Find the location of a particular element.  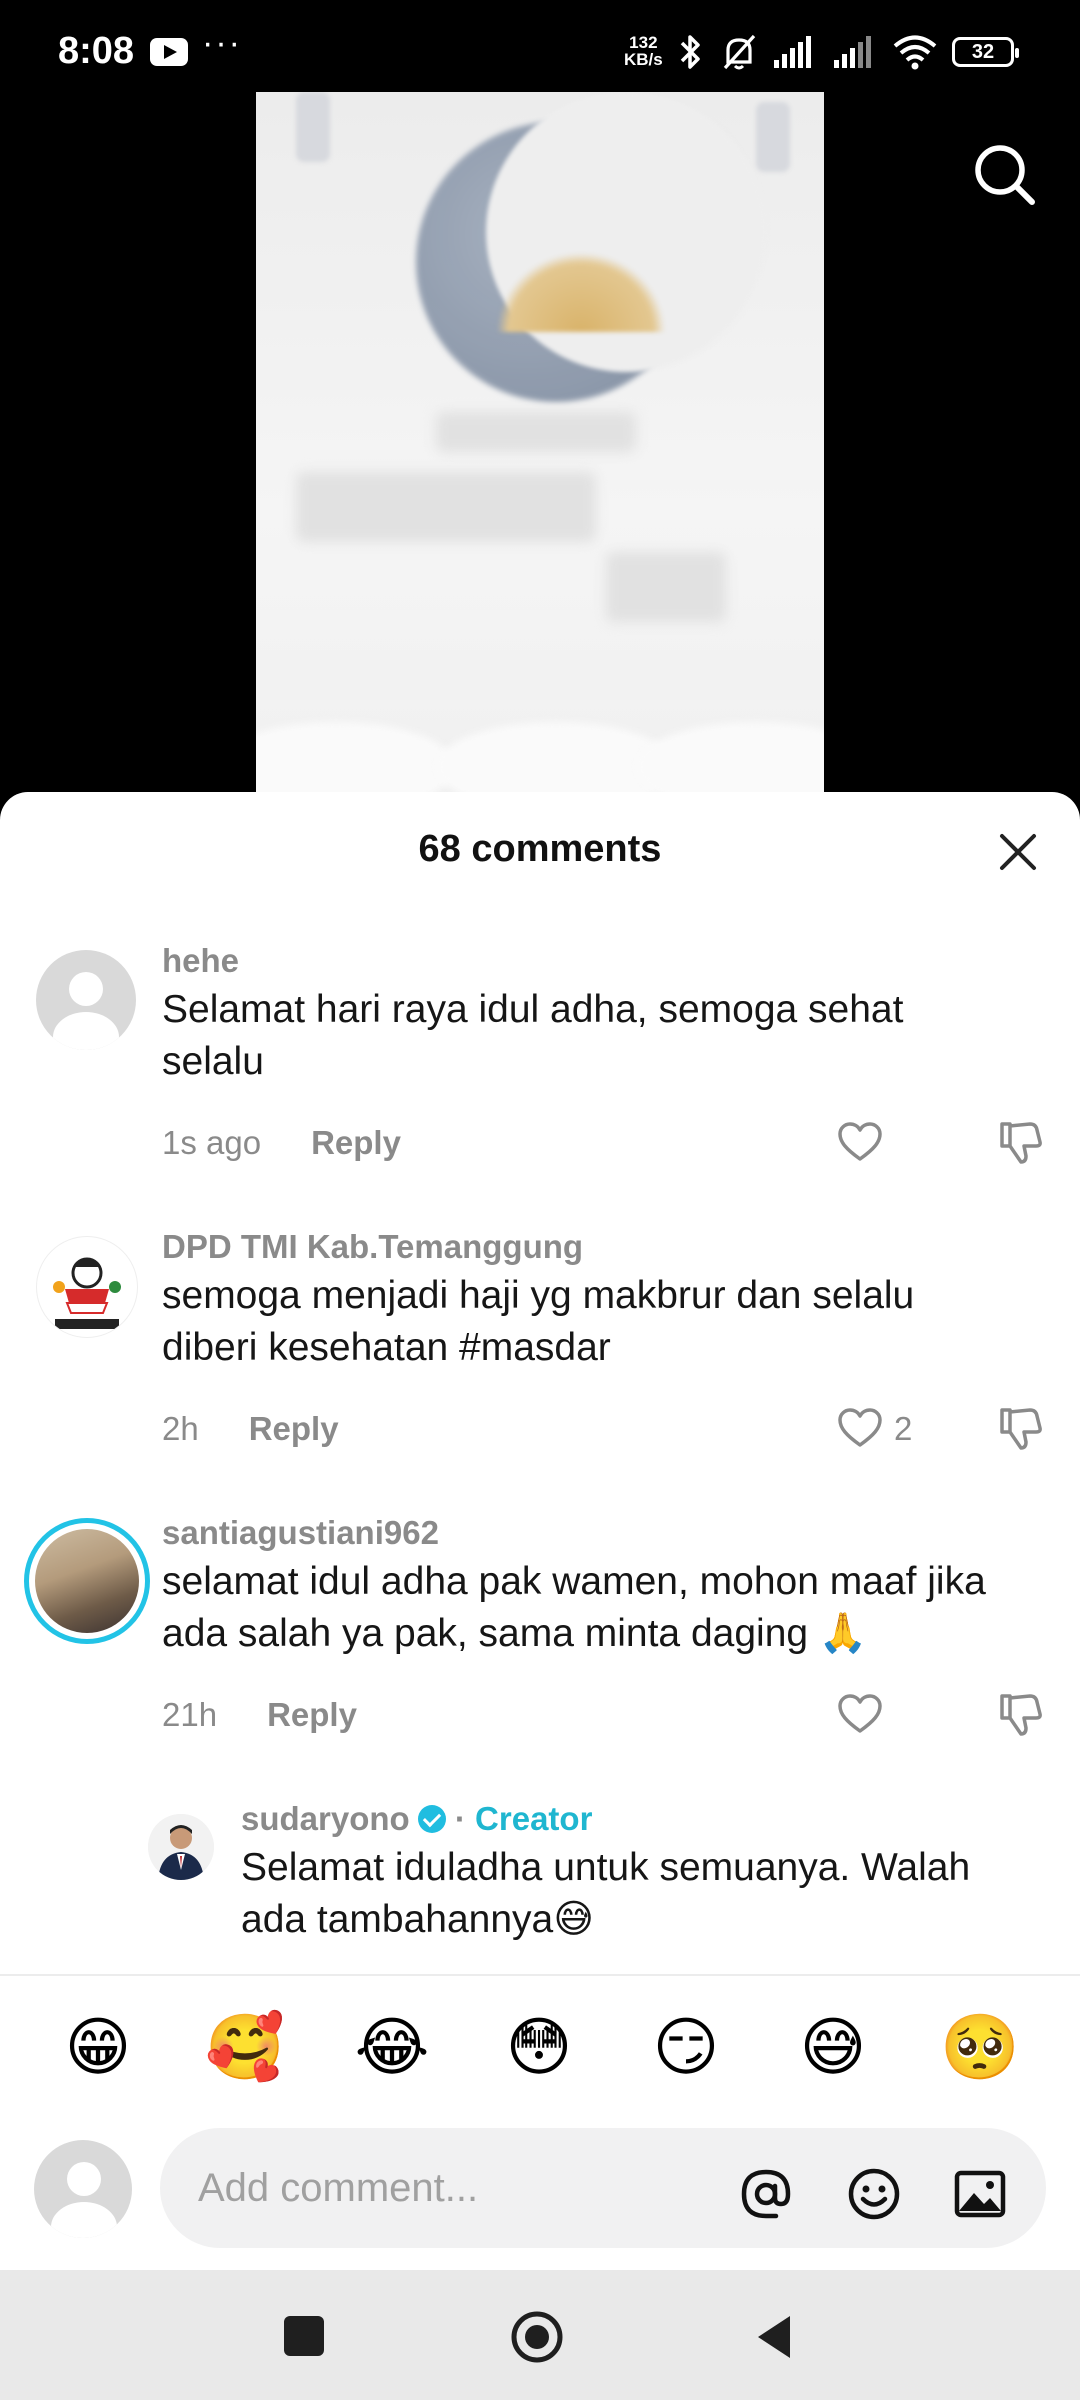

system-navigation-bar is located at coordinates (540, 2335).